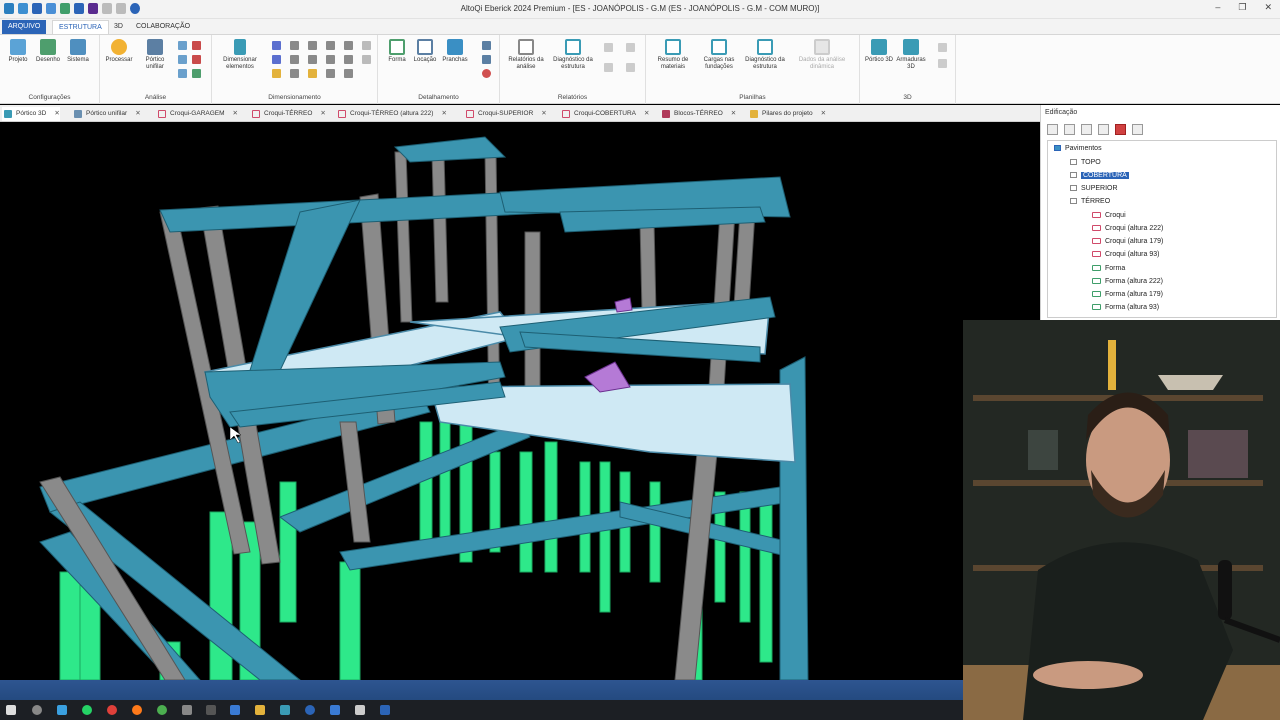 The width and height of the screenshot is (1280, 720). I want to click on desenho-button: Desenho, so click(48, 51).